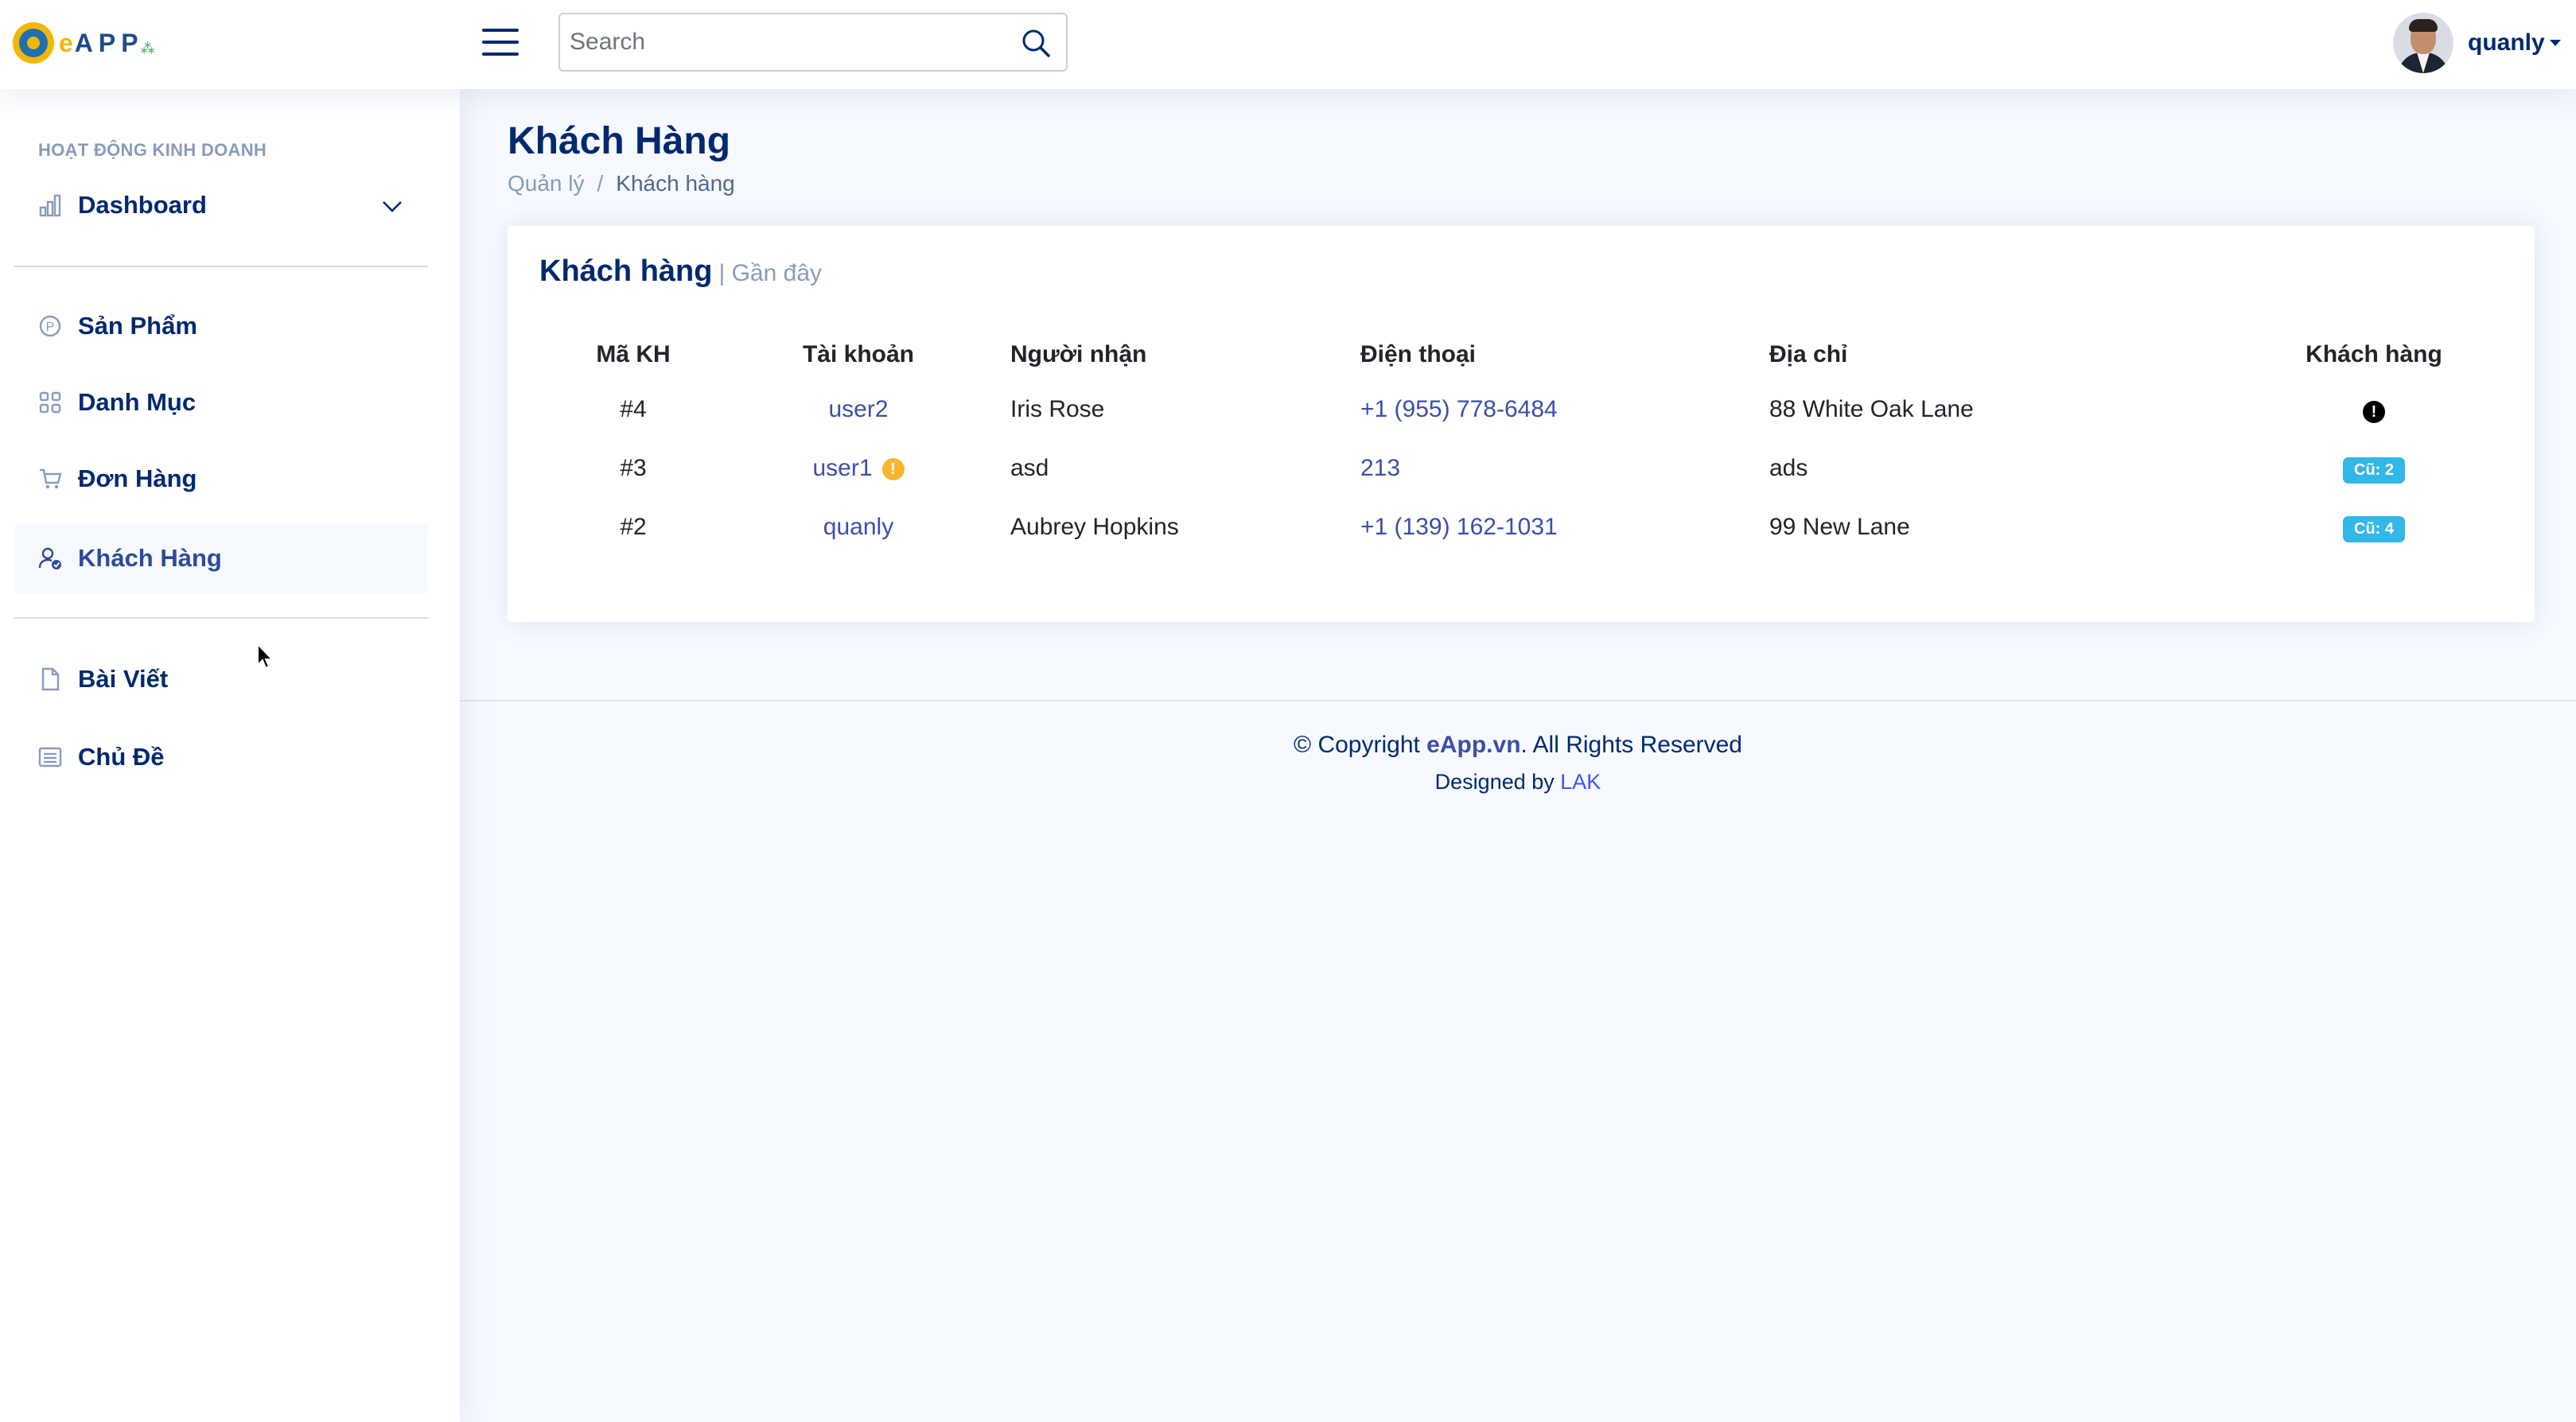 This screenshot has height=1422, width=2576. Describe the element at coordinates (1058, 409) in the screenshot. I see `recipient-name: Iris Rose` at that location.